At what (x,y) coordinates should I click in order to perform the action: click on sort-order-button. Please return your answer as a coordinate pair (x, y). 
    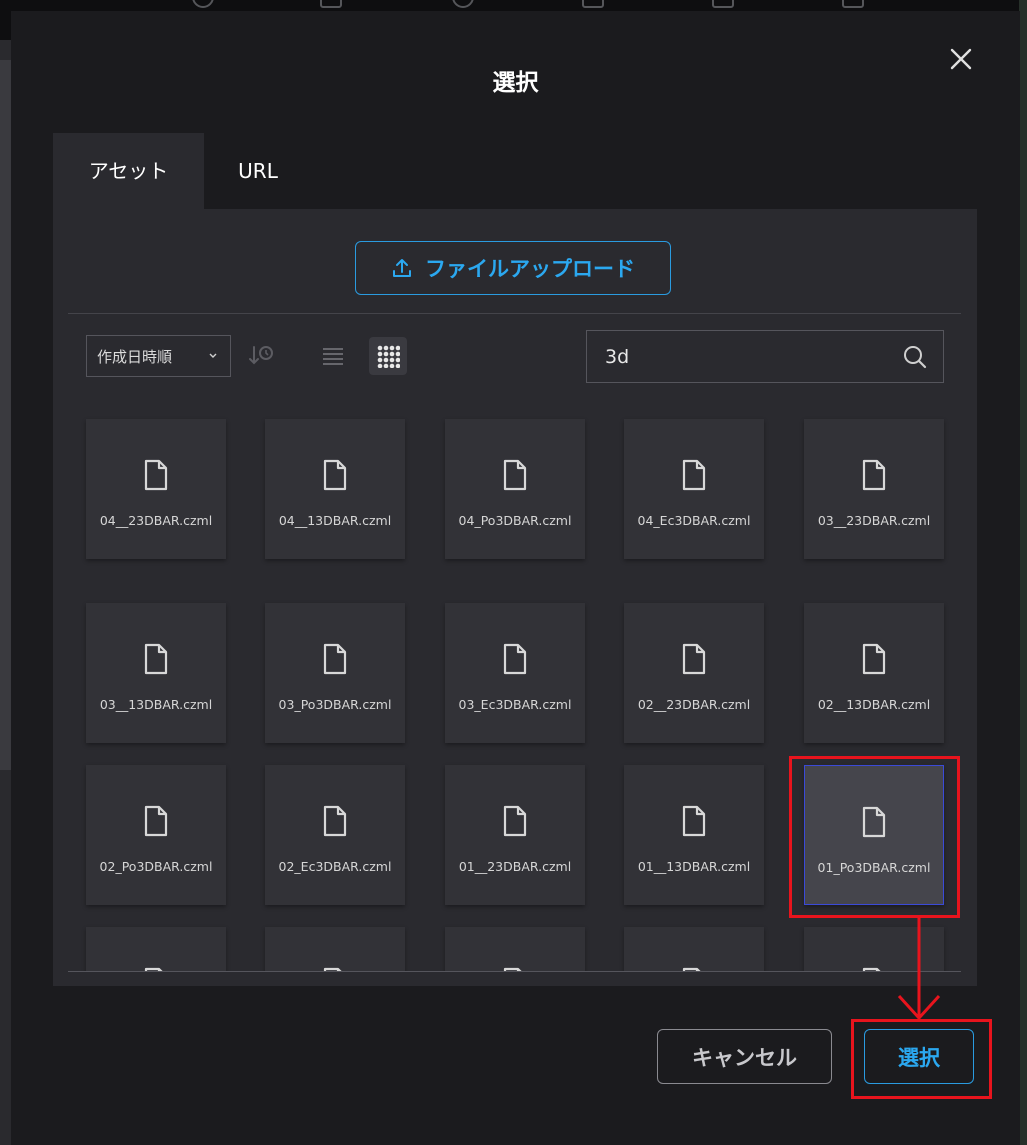
    Looking at the image, I should click on (262, 356).